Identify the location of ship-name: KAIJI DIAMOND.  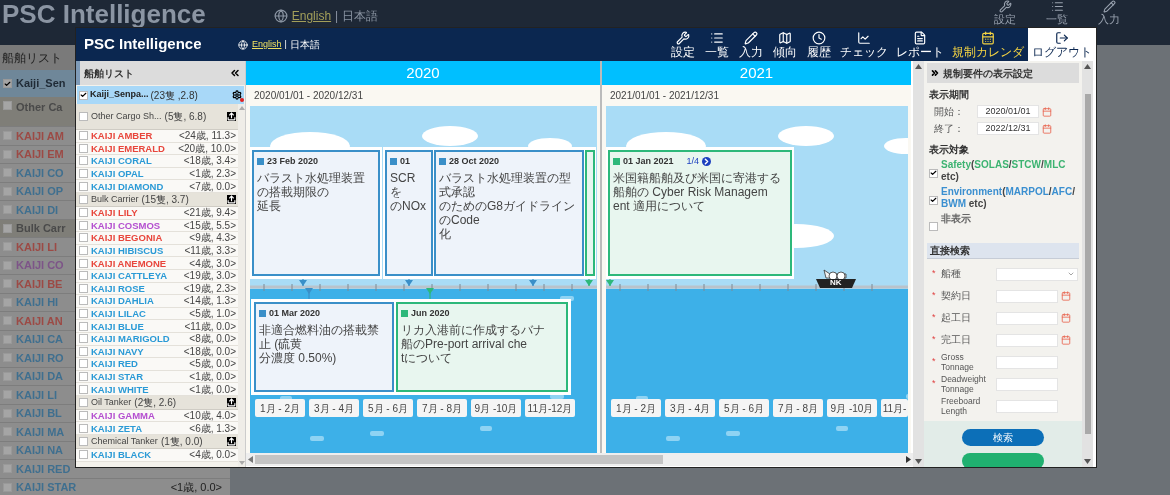
(127, 186).